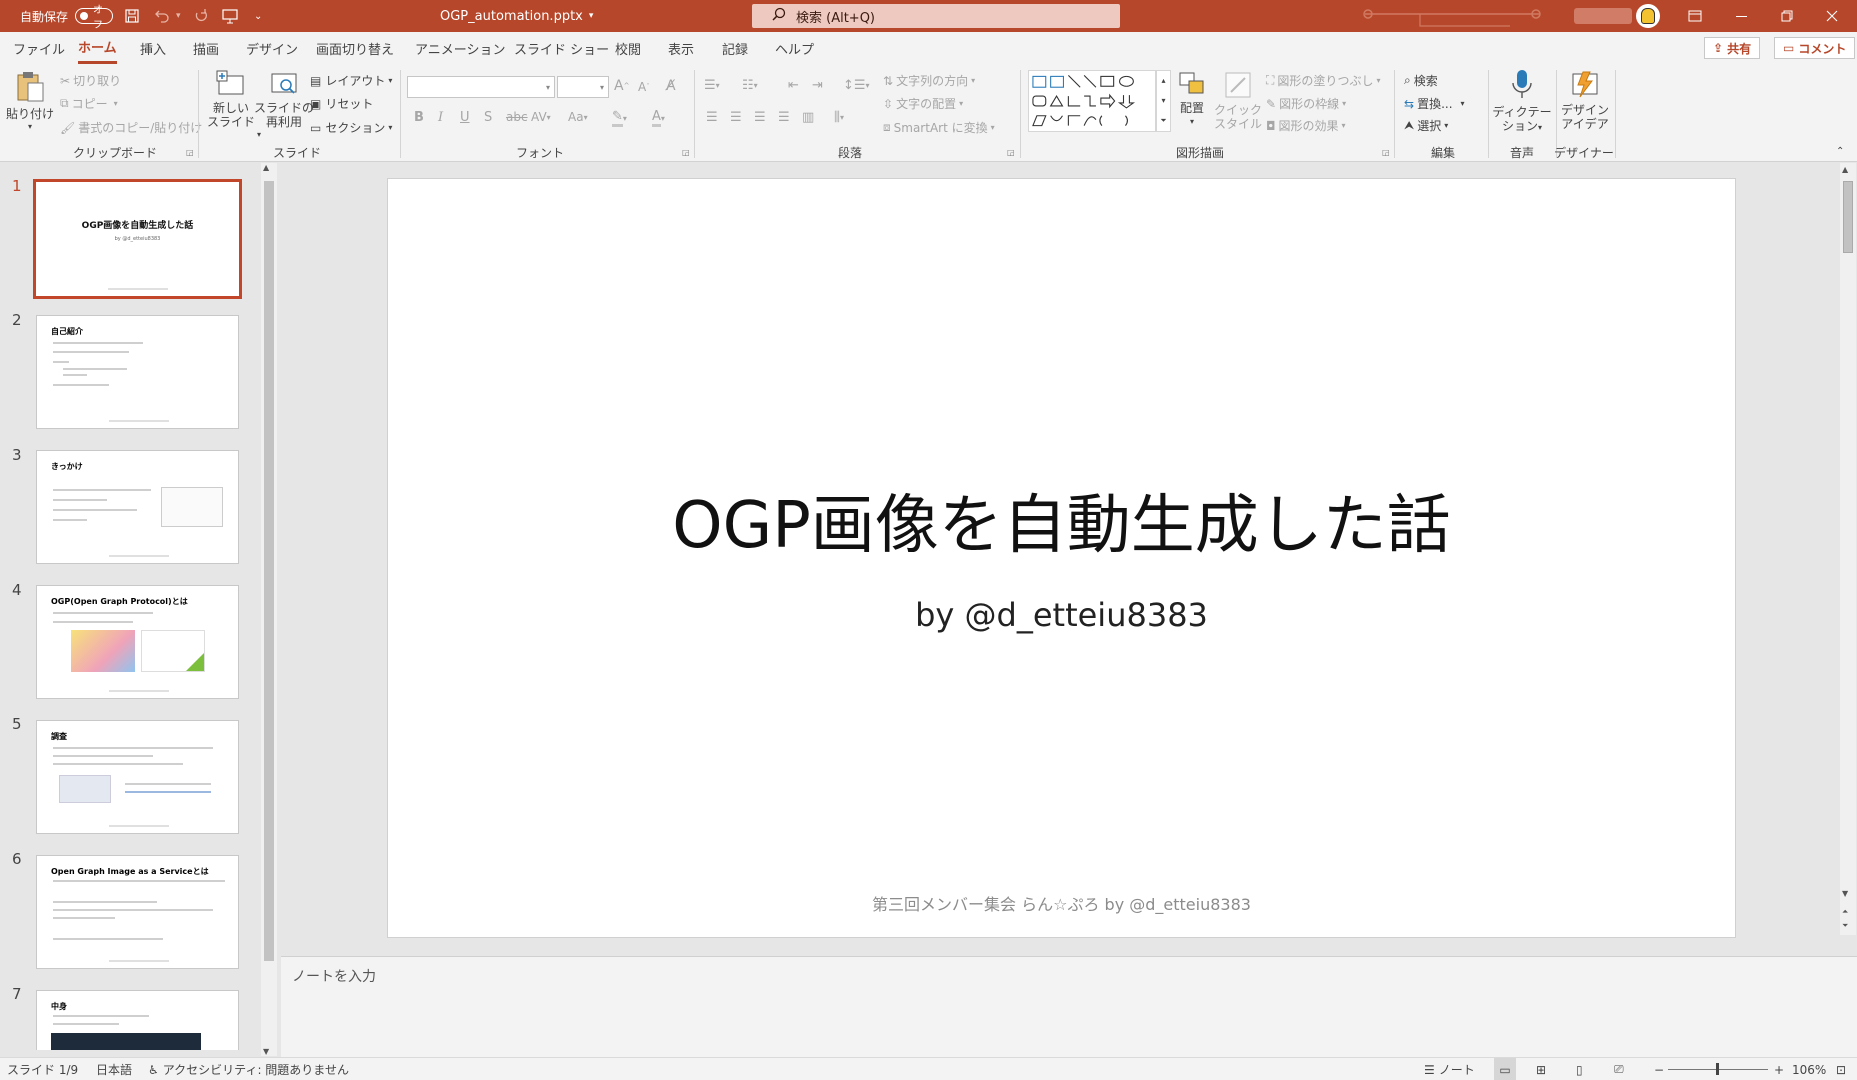 Image resolution: width=1857 pixels, height=1080 pixels. Describe the element at coordinates (153, 48) in the screenshot. I see `tab-insert: 挿入` at that location.